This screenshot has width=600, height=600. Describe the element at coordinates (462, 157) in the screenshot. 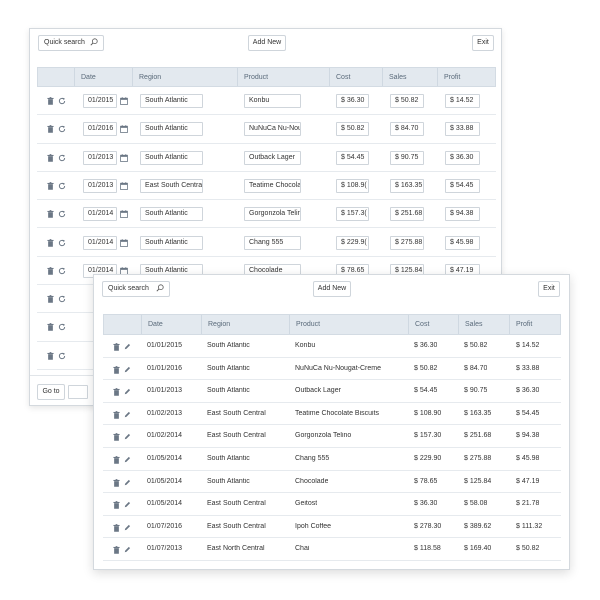

I see `profit-input: $ 36.30` at that location.